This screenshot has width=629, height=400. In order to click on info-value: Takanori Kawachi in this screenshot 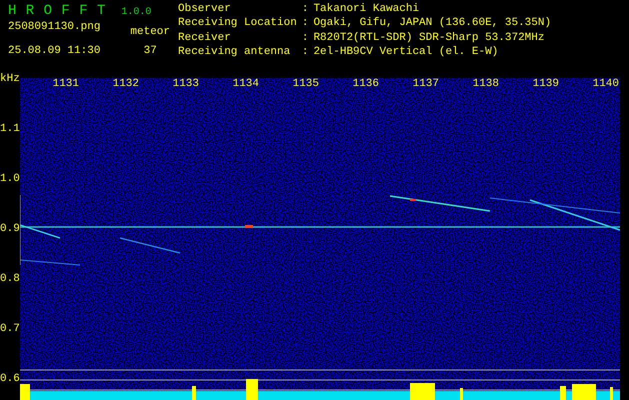, I will do `click(366, 10)`.